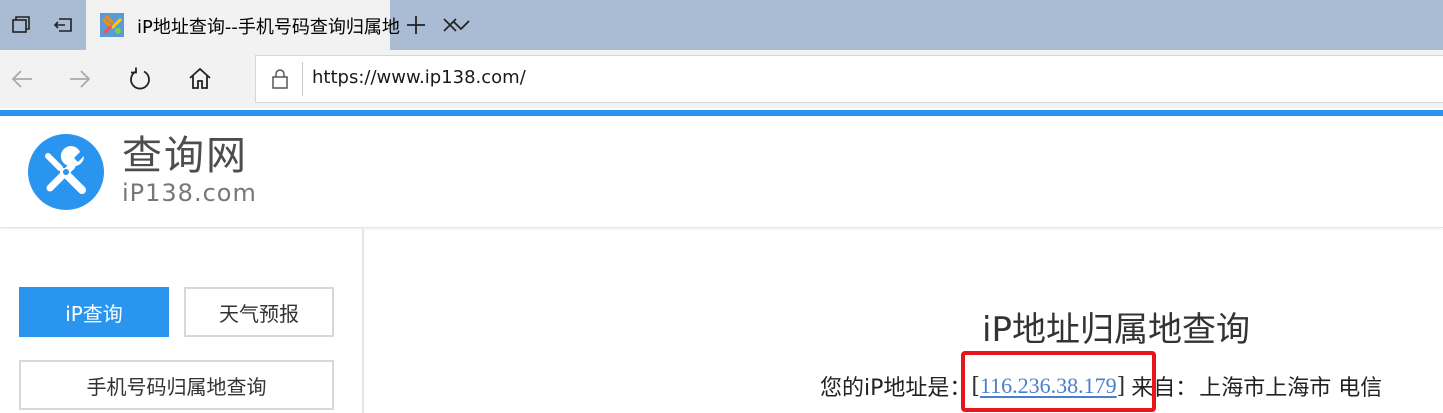 This screenshot has height=413, width=1443. I want to click on navigation-bar: https://www.ip138.com/, so click(721, 79).